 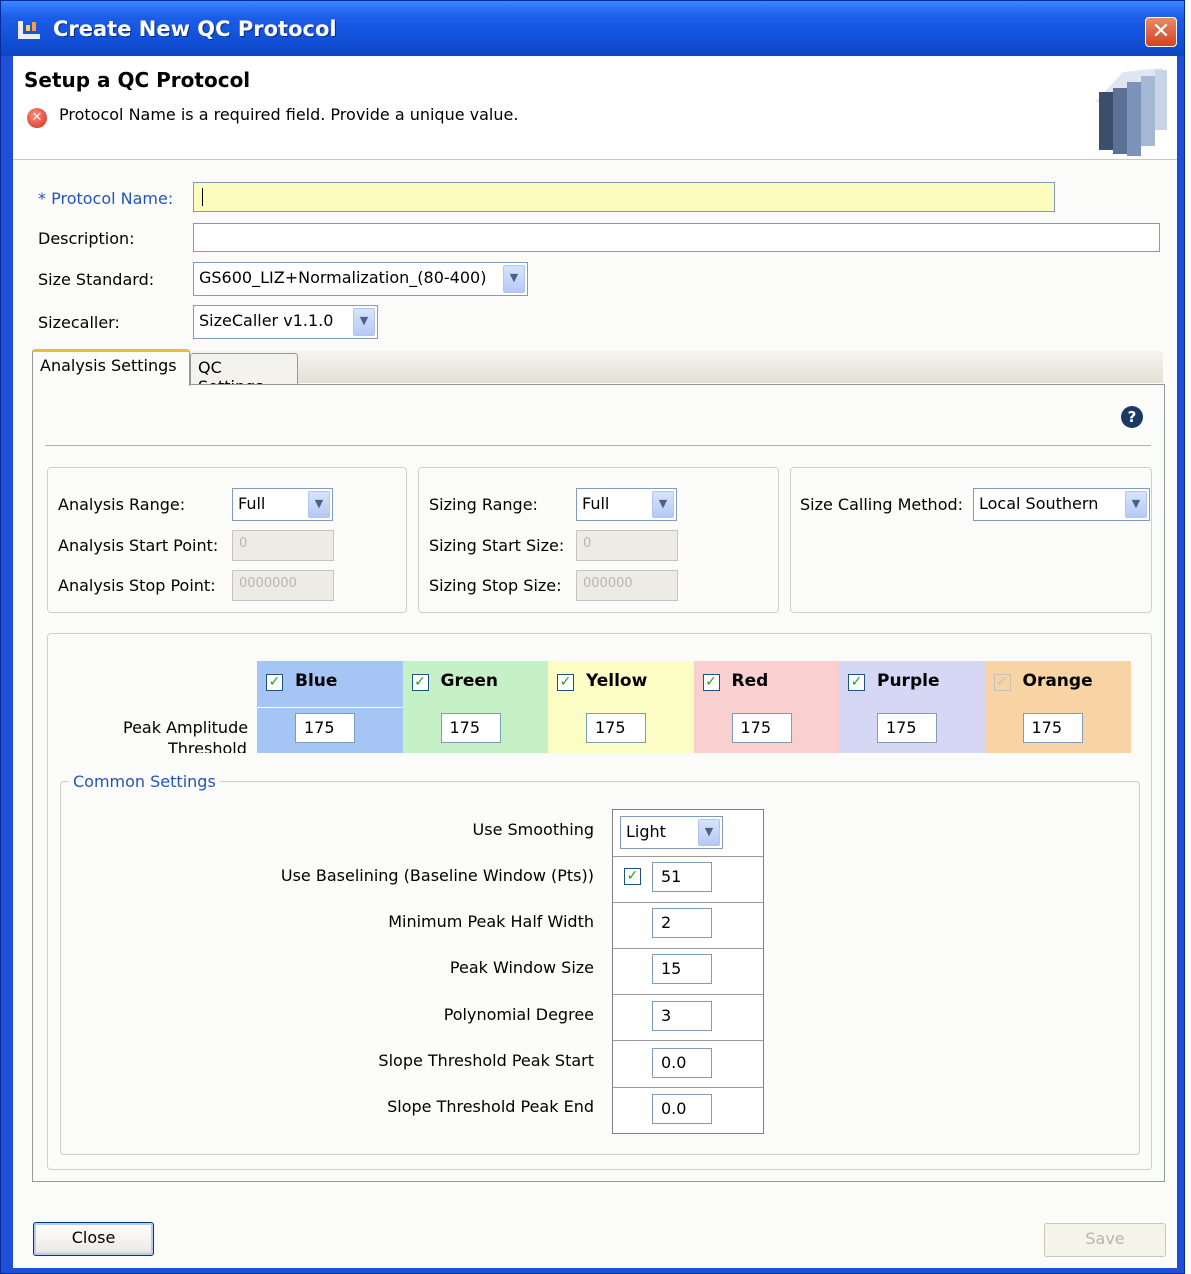 What do you see at coordinates (111, 367) in the screenshot?
I see `tab-analysis-settings: Analysis Settings` at bounding box center [111, 367].